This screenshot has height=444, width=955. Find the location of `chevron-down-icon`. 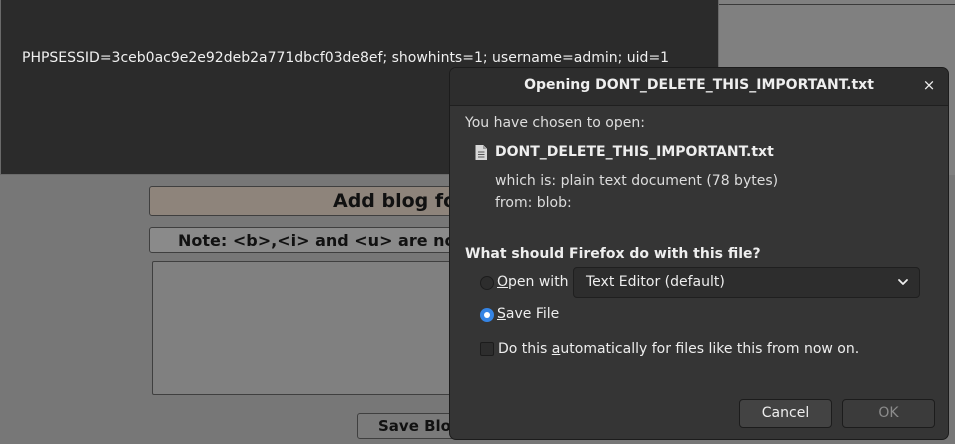

chevron-down-icon is located at coordinates (903, 282).